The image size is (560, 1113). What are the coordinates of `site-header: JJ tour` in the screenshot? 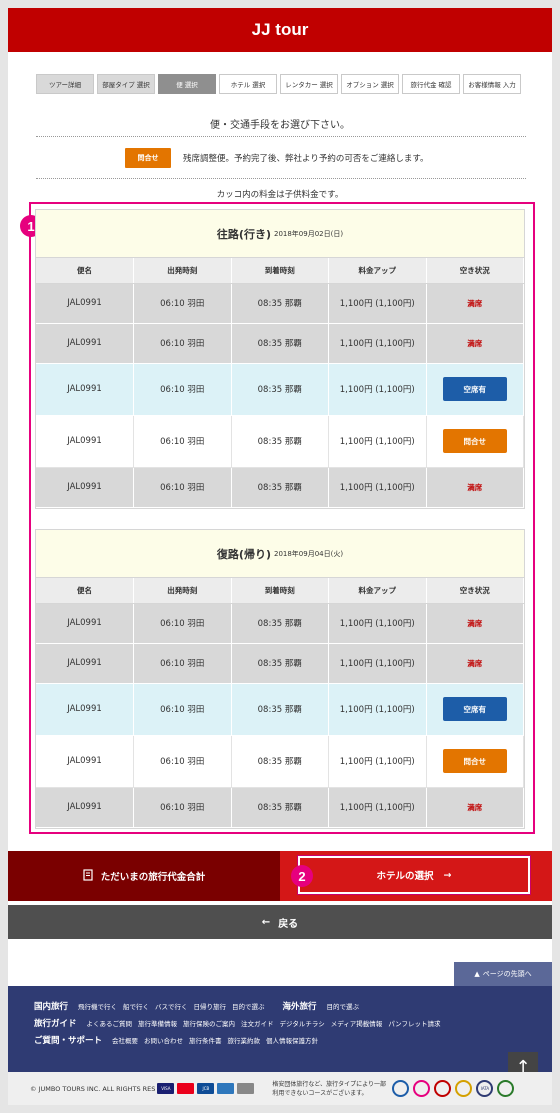 It's located at (280, 30).